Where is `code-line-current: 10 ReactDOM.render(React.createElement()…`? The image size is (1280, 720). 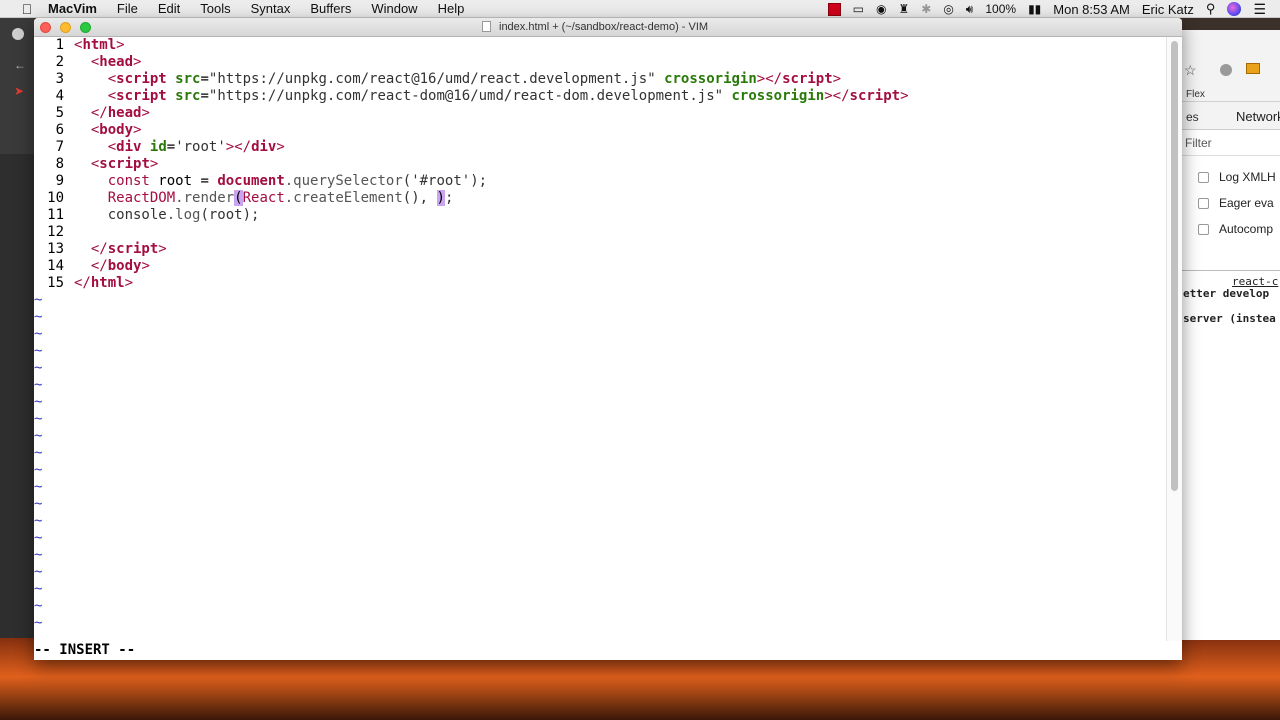 code-line-current: 10 ReactDOM.render(React.createElement()… is located at coordinates (599, 198).